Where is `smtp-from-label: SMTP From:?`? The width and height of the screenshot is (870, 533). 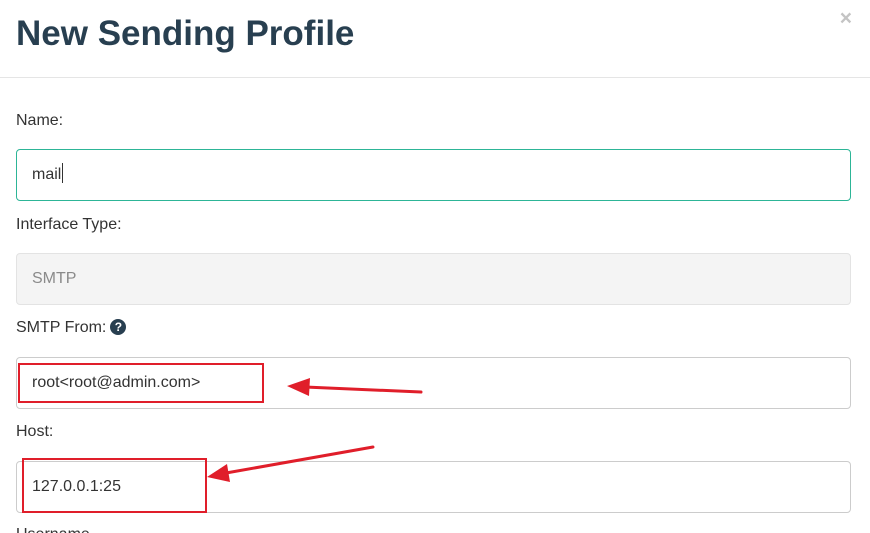
smtp-from-label: SMTP From:? is located at coordinates (71, 328).